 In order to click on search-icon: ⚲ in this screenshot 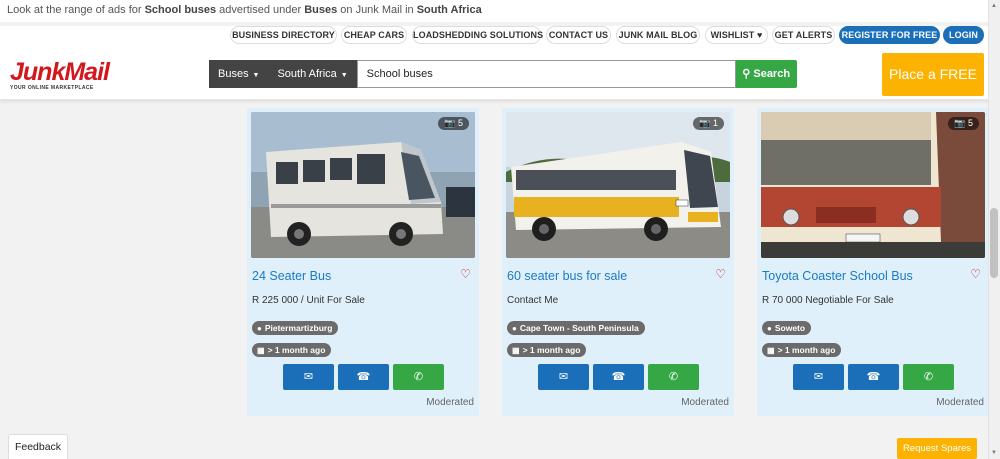, I will do `click(746, 74)`.